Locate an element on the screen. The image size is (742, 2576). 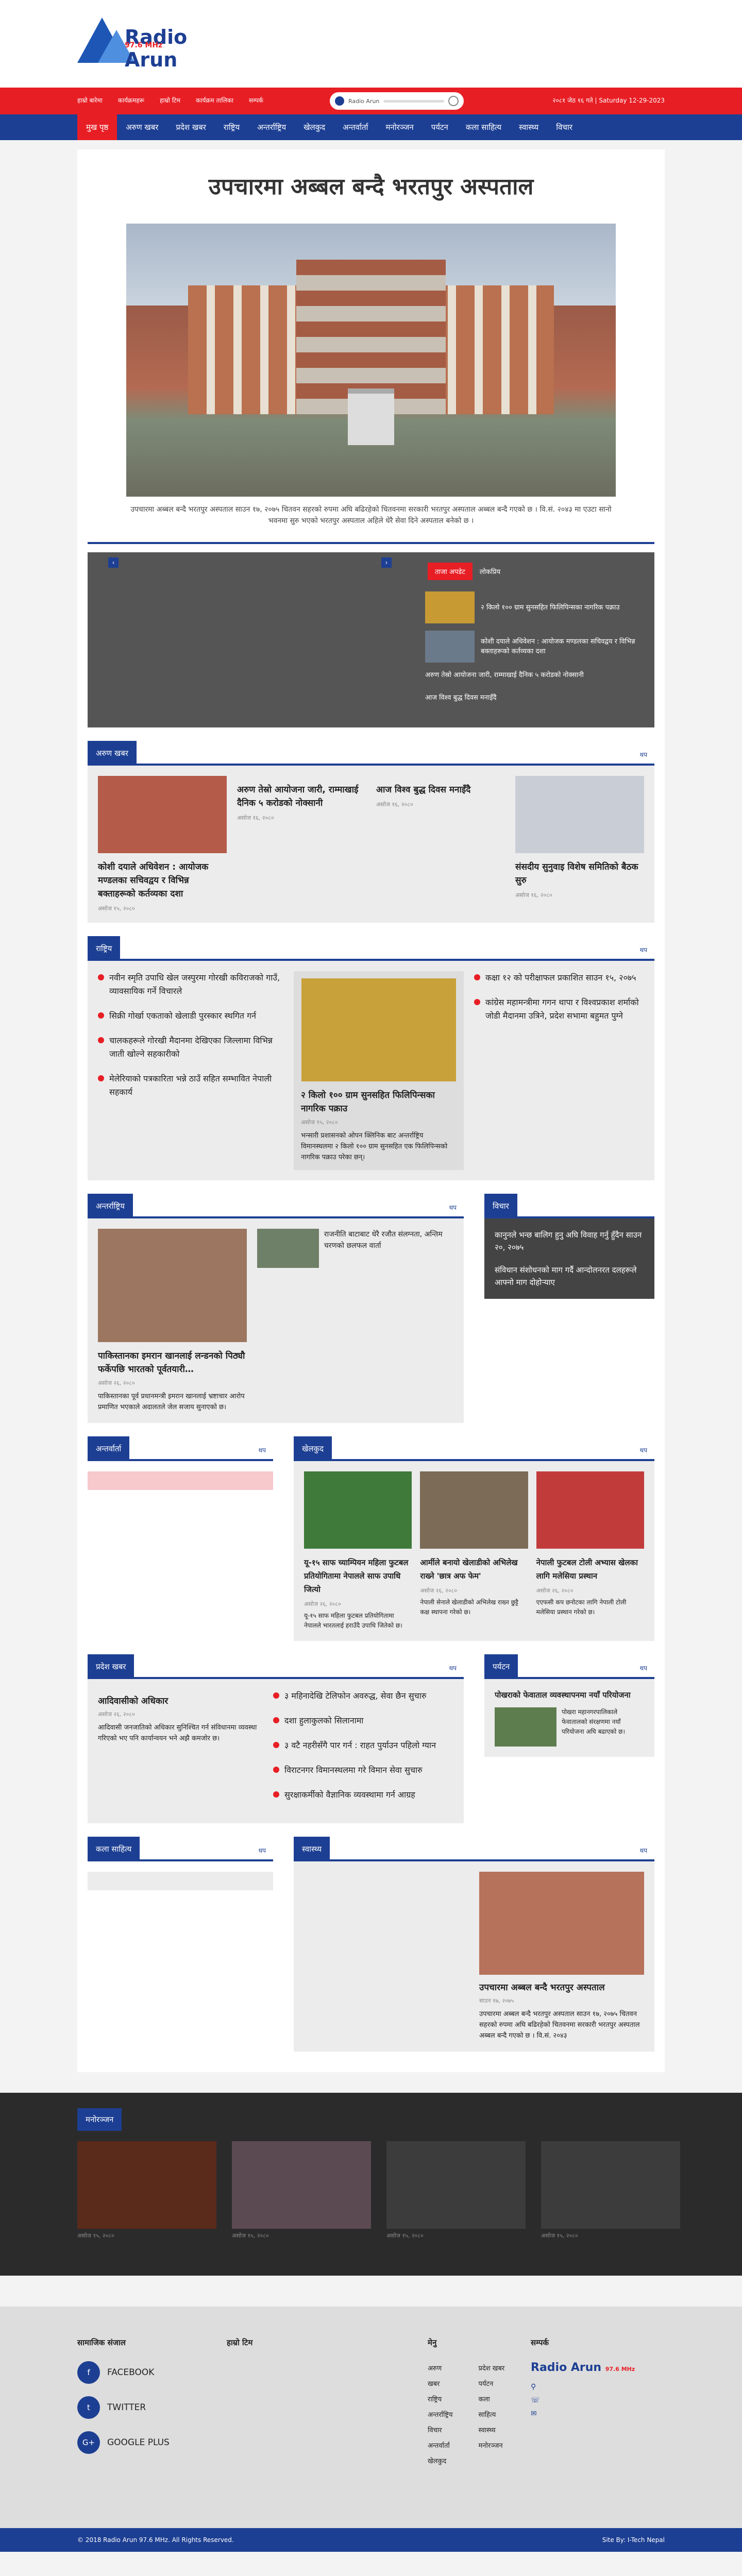
site-credit: Site By: I-Tech Nepal is located at coordinates (633, 2540).